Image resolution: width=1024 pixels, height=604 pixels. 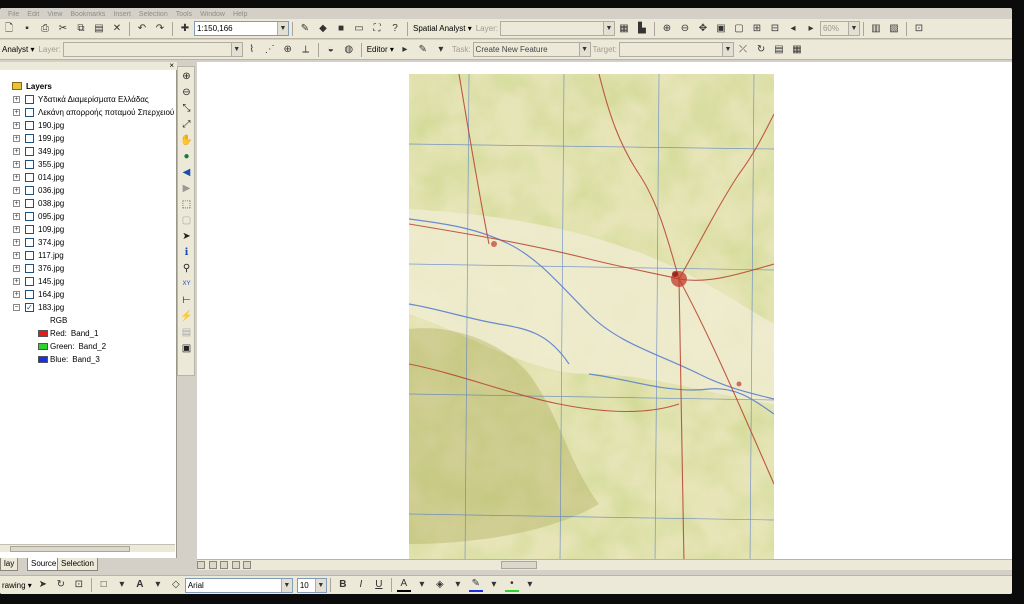 I want to click on layout-pan-icon: ✥, so click(x=703, y=29).